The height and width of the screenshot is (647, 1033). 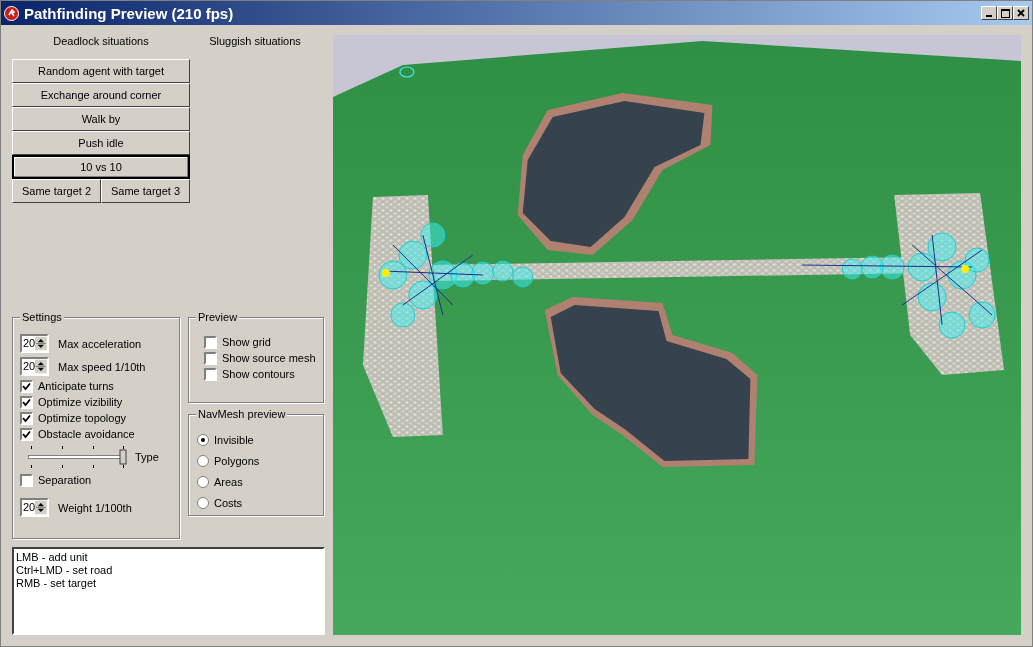 I want to click on scenario-button: Same target 2, so click(x=56, y=191).